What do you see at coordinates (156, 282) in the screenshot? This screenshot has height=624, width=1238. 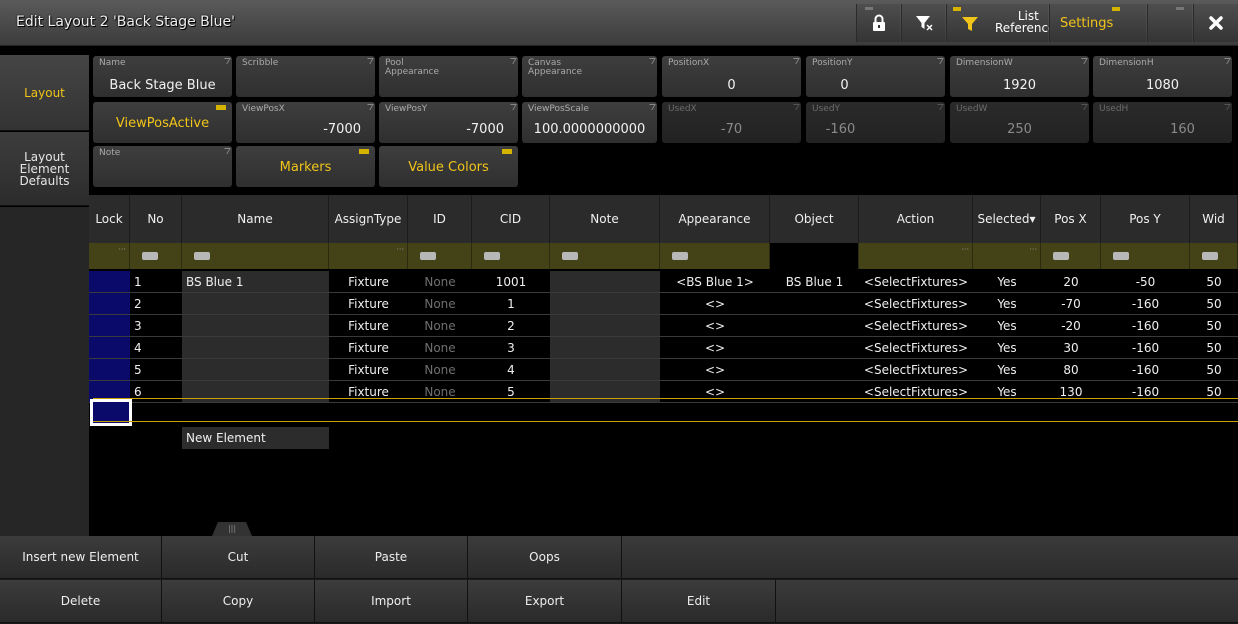 I see `table-cell-no: 1` at bounding box center [156, 282].